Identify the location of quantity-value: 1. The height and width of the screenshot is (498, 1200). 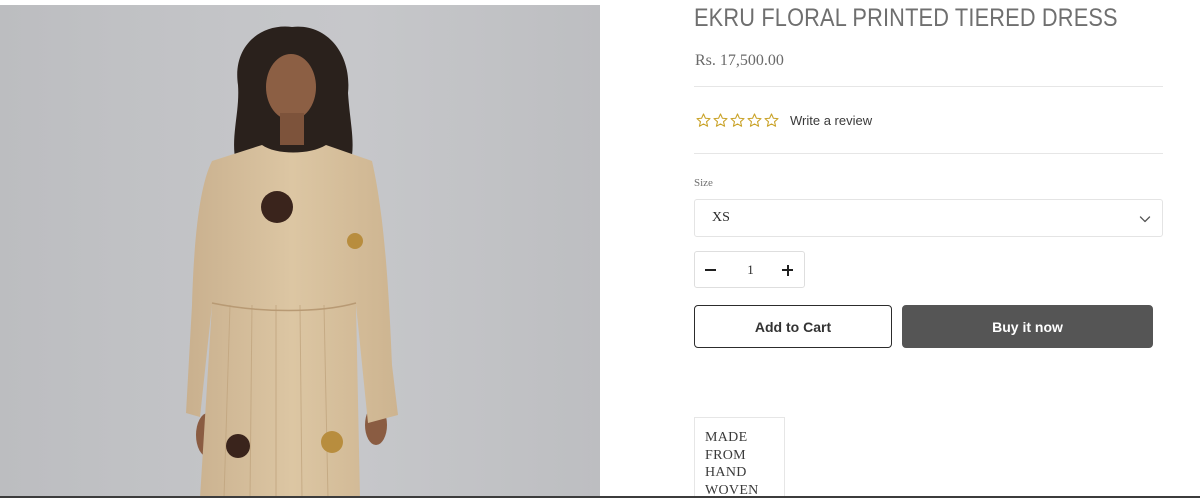
(750, 269).